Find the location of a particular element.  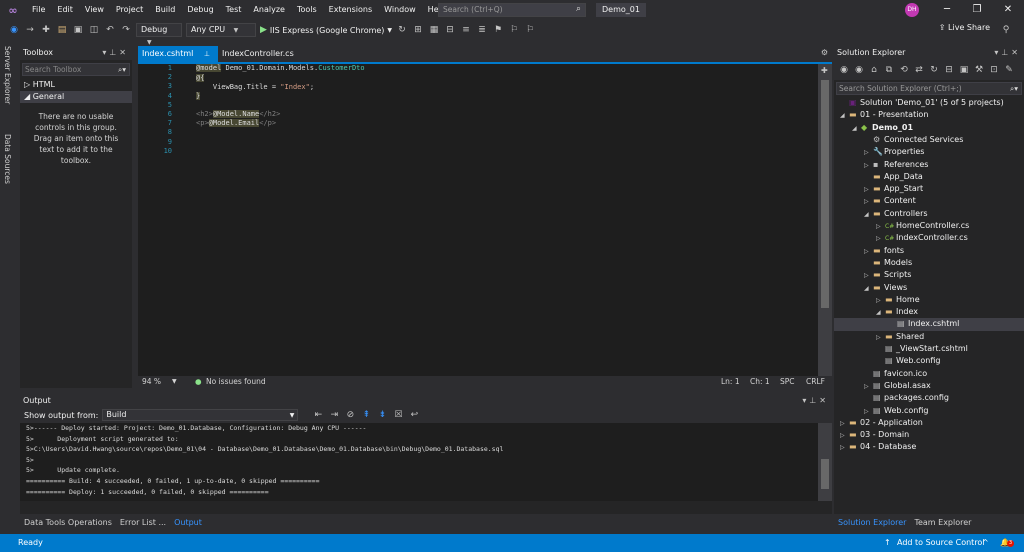

tree-item: ▷ ▬ 03 - Domain is located at coordinates (929, 435).